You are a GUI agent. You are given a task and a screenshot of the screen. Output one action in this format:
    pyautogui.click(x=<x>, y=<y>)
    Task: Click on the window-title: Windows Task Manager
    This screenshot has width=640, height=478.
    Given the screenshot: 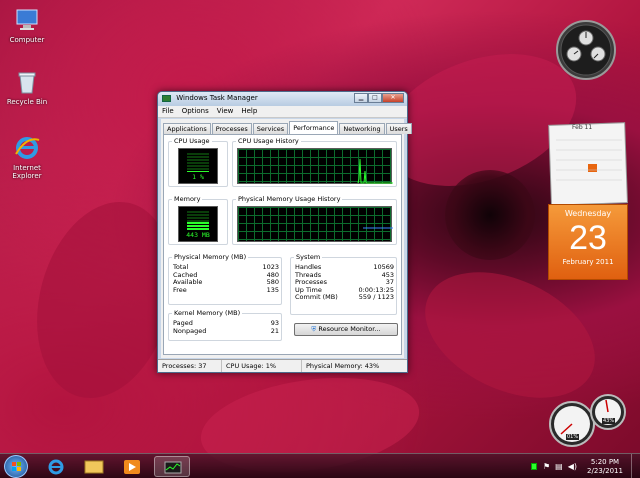 What is the action you would take?
    pyautogui.click(x=217, y=98)
    